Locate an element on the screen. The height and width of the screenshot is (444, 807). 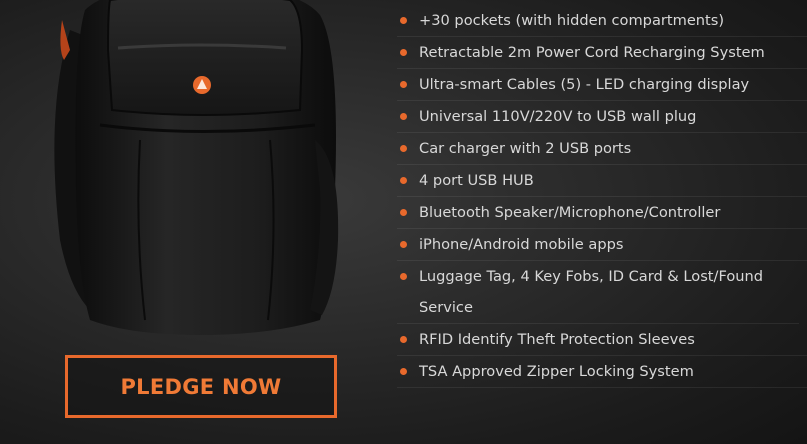
feature-text: Car charger with 2 USB ports is located at coordinates (525, 148).